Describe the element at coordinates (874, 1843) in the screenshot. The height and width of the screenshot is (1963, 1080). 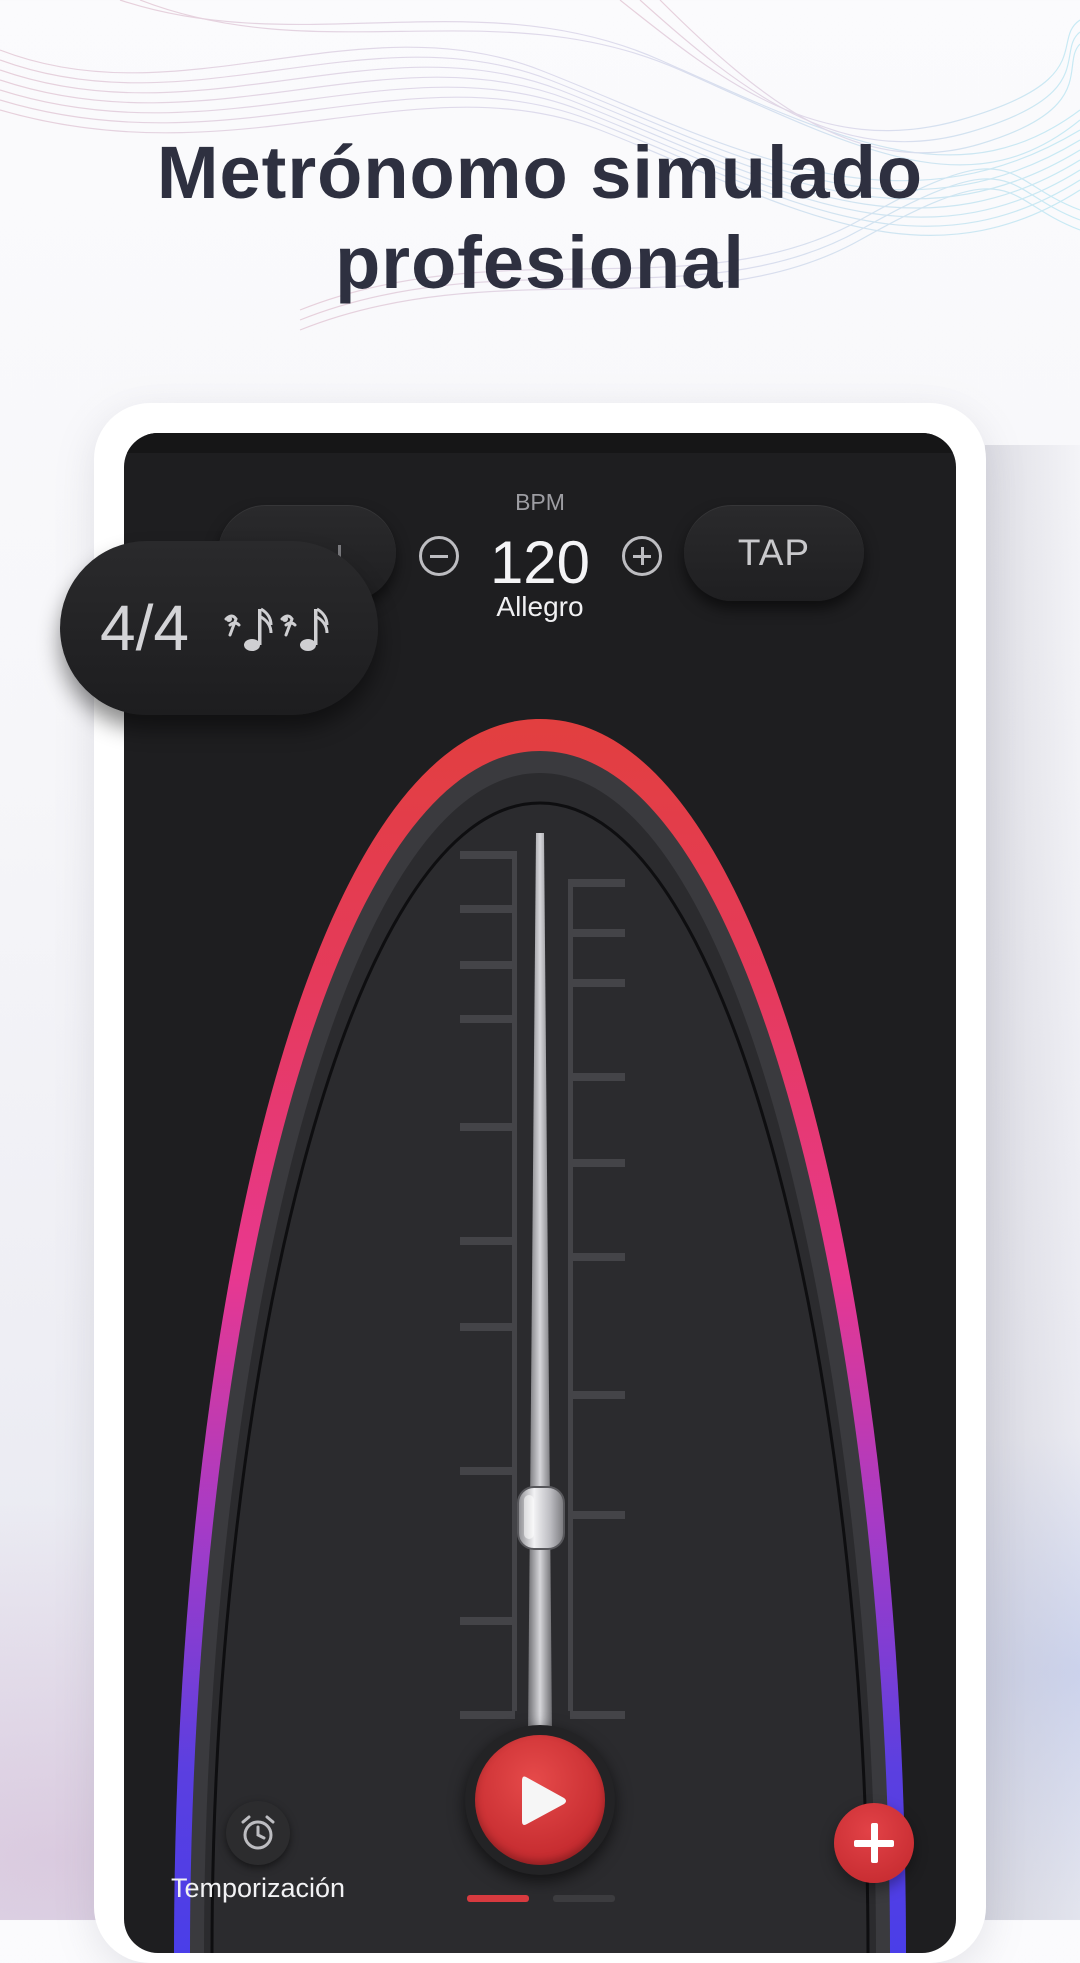
I see `add-button` at that location.